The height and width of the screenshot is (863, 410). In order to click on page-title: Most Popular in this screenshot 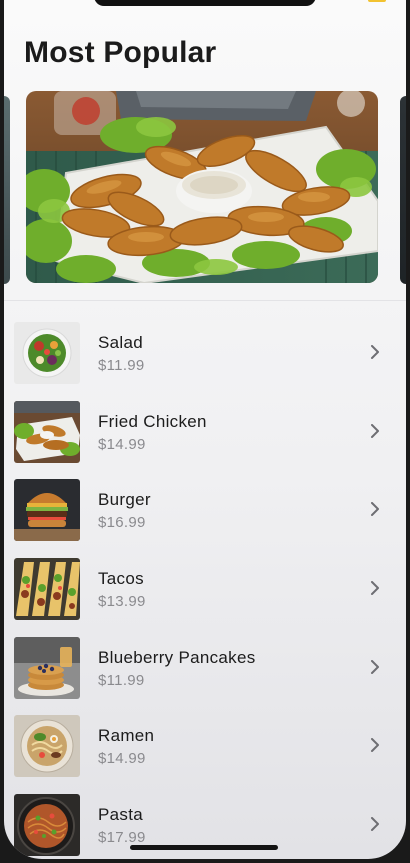, I will do `click(120, 52)`.